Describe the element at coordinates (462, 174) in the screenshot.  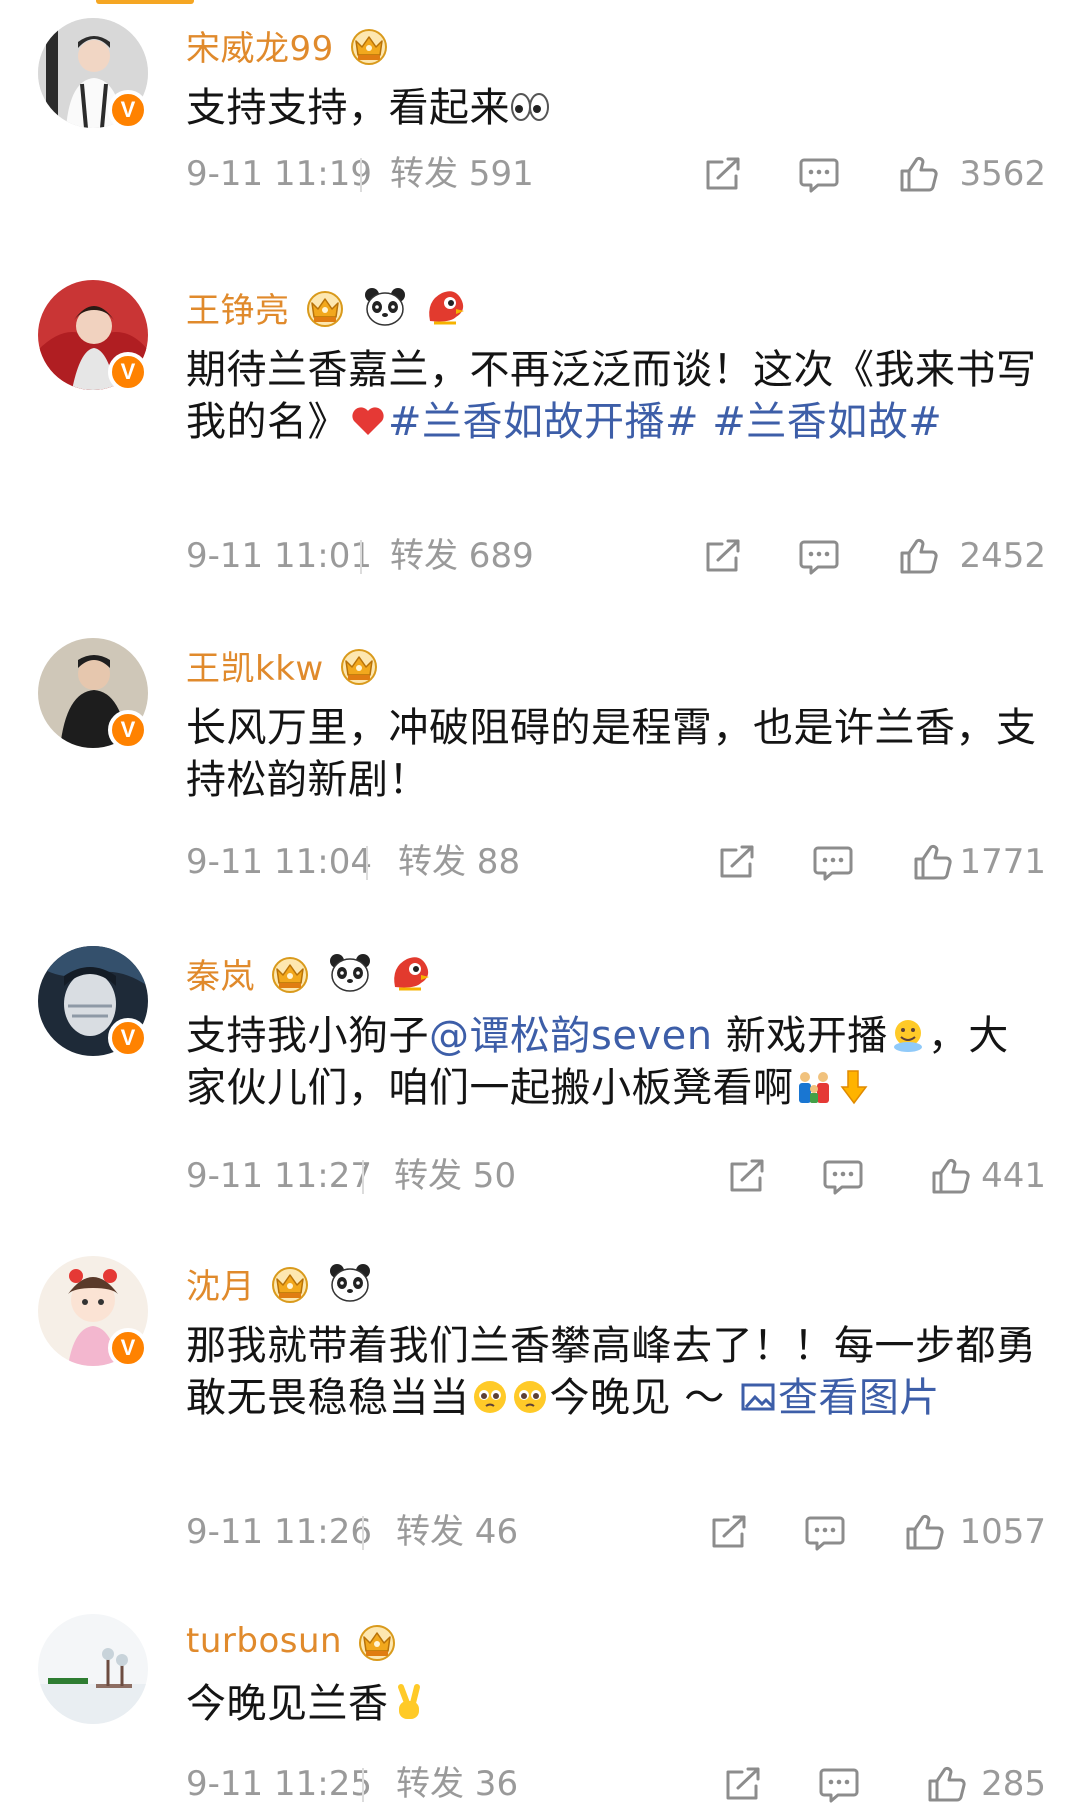
I see `forward-count: 转发 591` at that location.